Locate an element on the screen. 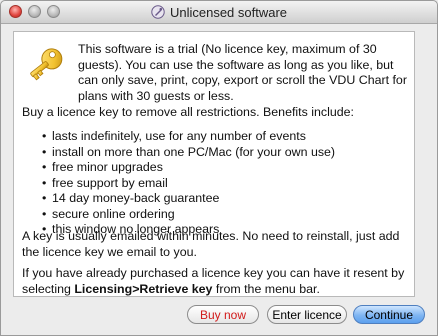 The image size is (438, 336). benefit-item: free support by email is located at coordinates (222, 184).